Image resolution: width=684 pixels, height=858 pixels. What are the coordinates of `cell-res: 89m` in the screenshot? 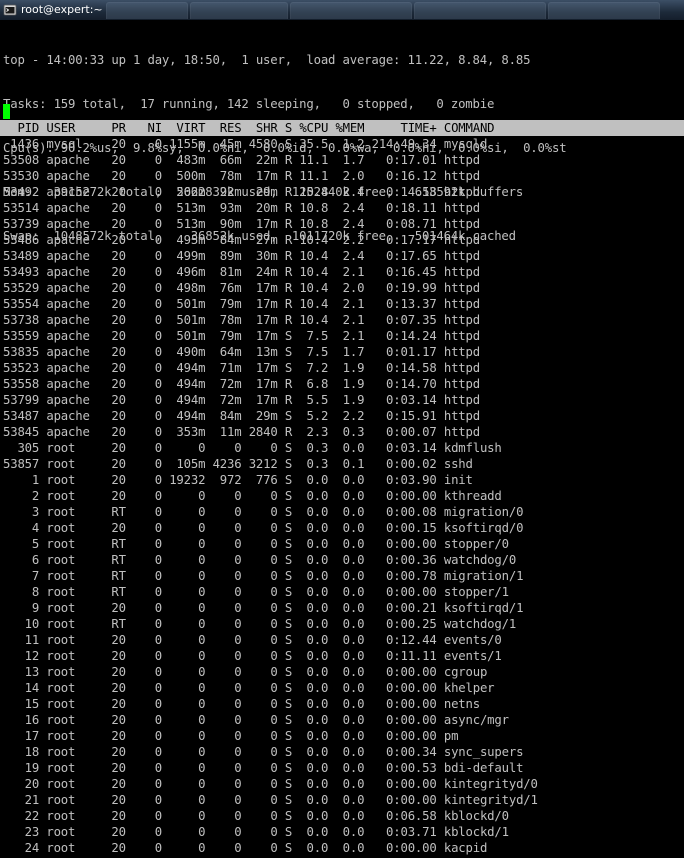 It's located at (227, 256).